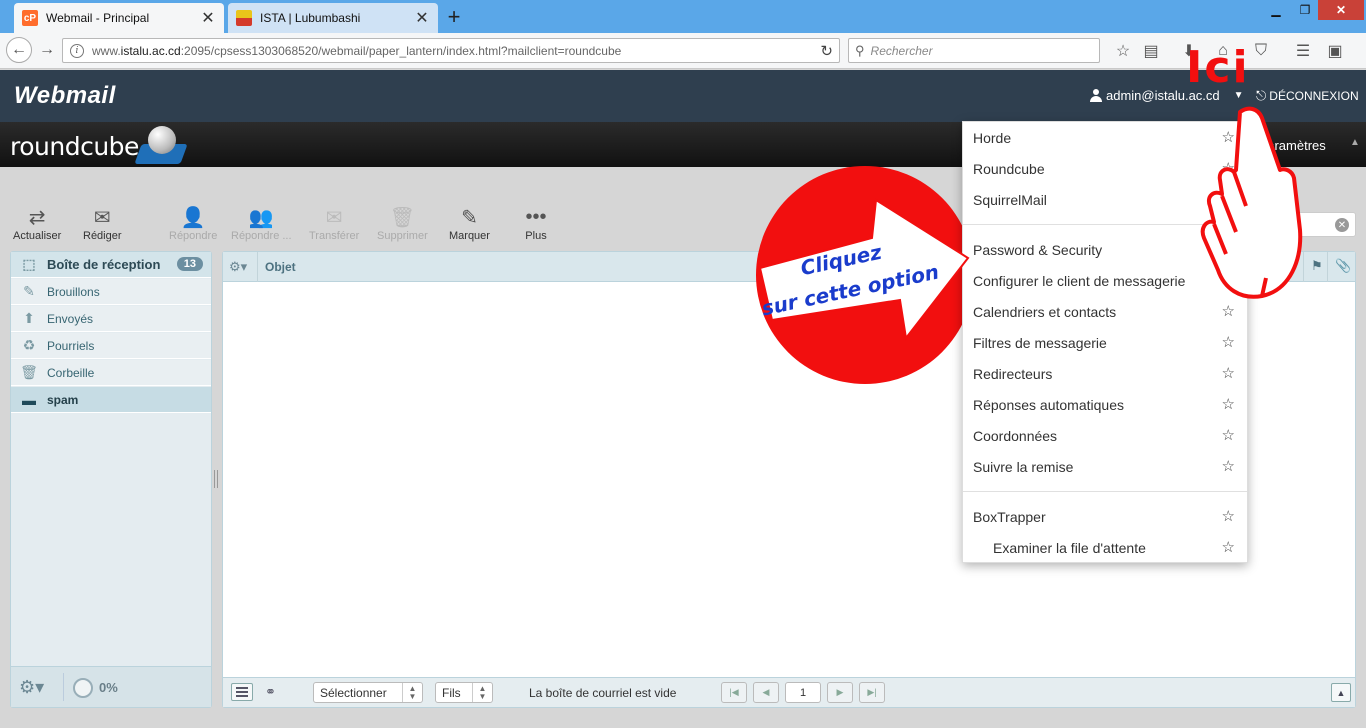  I want to click on logout-icon: ⎋, so click(1261, 95).